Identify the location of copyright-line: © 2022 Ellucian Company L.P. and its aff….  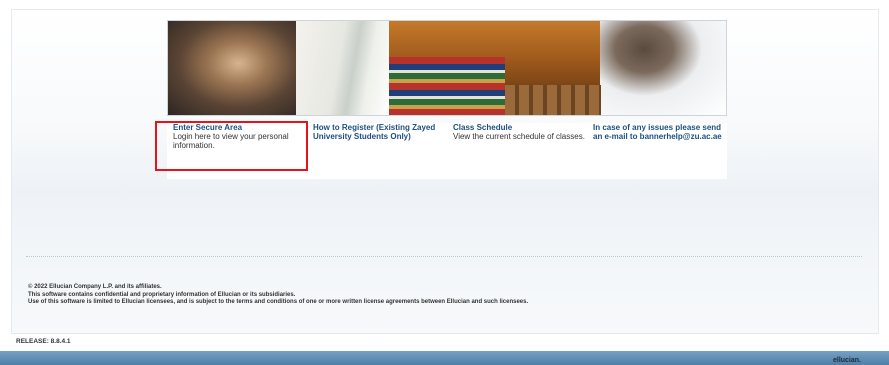
(95, 287).